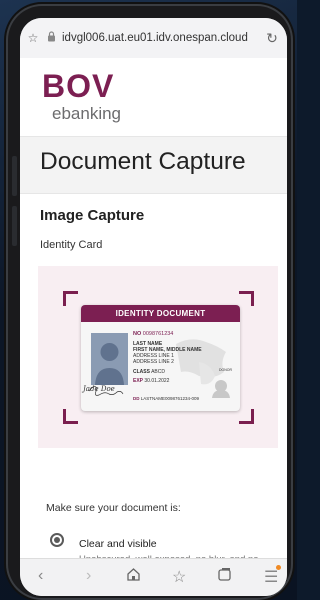 This screenshot has width=320, height=600. What do you see at coordinates (246, 298) in the screenshot?
I see `frame-corner-tr` at bounding box center [246, 298].